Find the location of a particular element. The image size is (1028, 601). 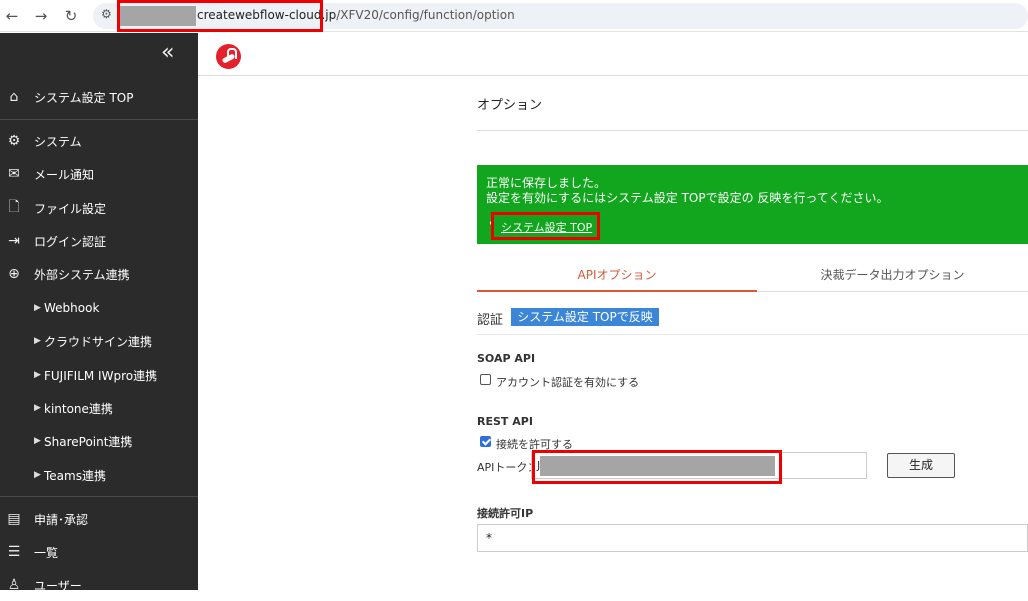

redacted-url-segment is located at coordinates (158, 16).